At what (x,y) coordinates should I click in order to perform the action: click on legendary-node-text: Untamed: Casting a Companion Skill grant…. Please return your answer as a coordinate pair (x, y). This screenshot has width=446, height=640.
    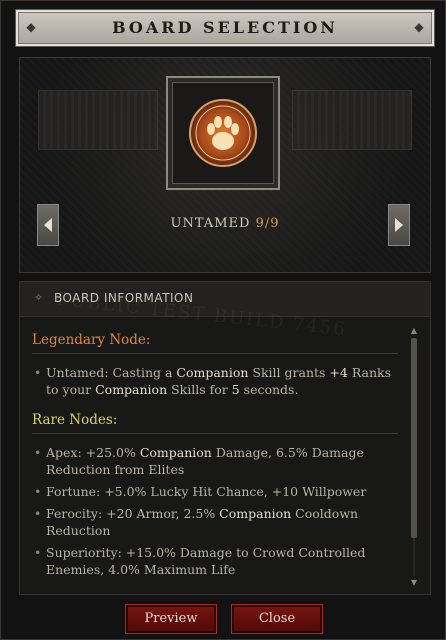
    Looking at the image, I should click on (215, 381).